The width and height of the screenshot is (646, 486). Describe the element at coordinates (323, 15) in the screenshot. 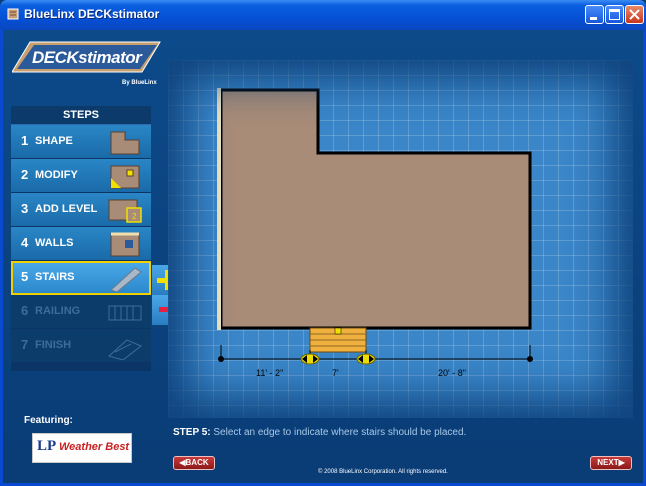

I see `title-bar: BlueLinx DECKstimator` at that location.